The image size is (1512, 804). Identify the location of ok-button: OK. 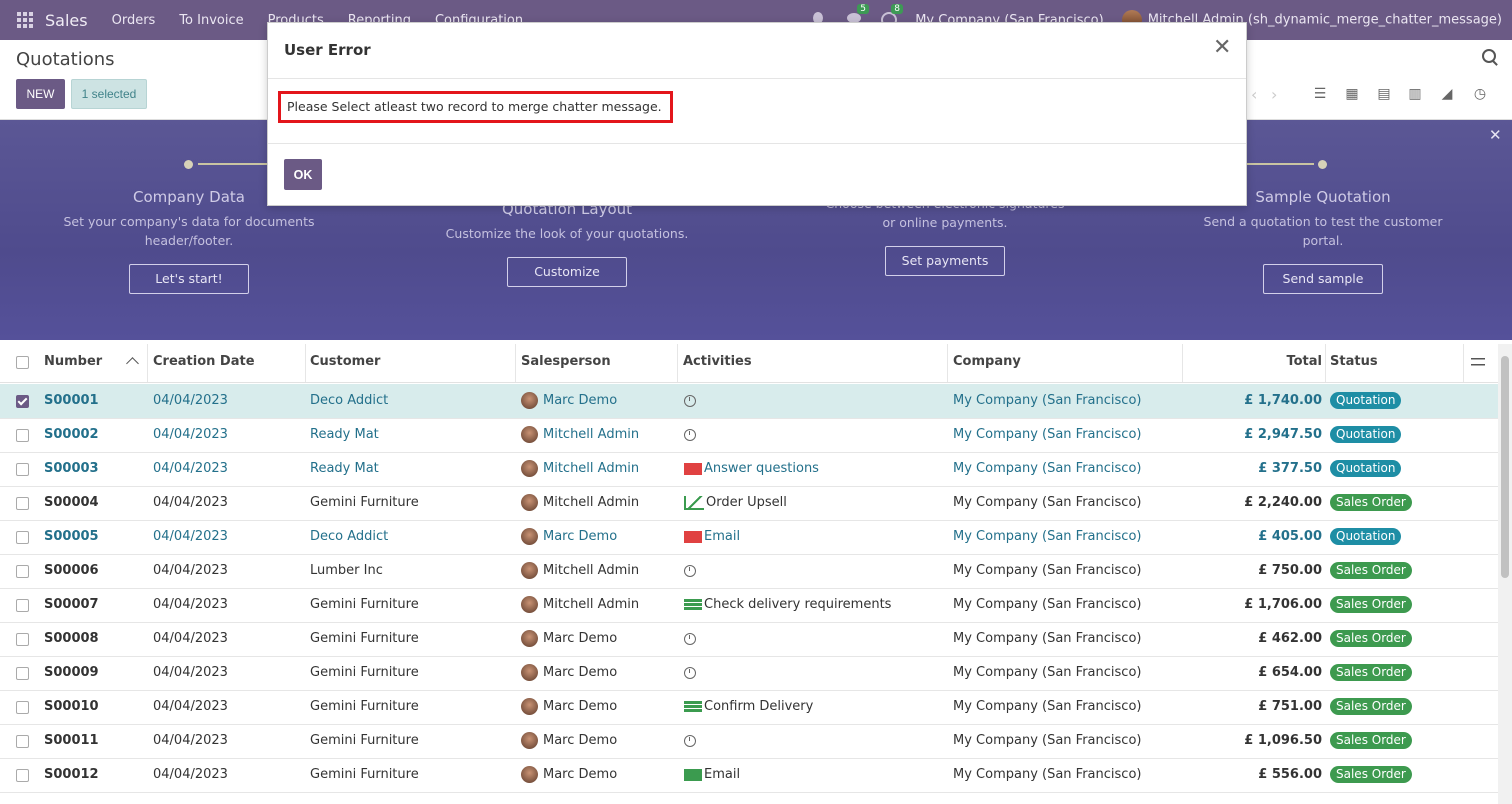
(303, 174).